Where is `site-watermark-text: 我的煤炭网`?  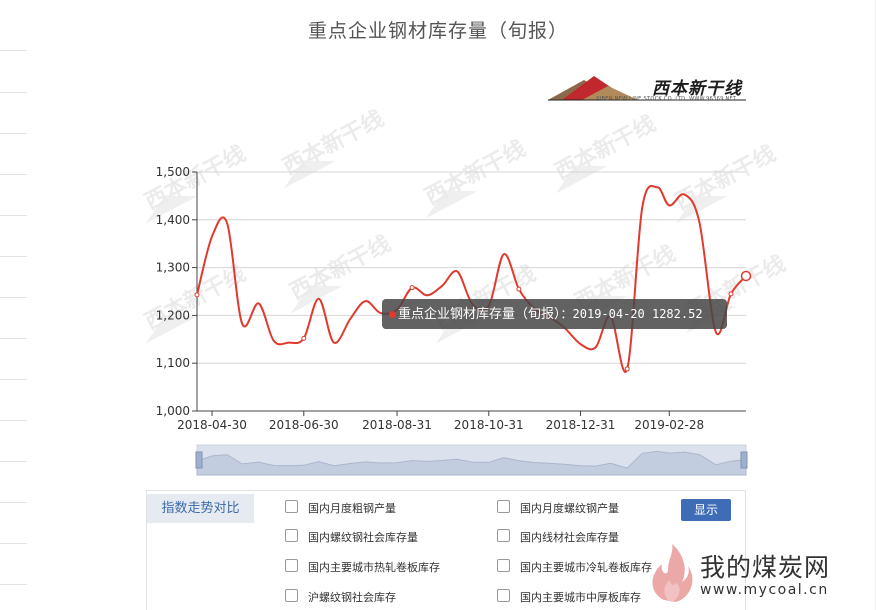 site-watermark-text: 我的煤炭网 is located at coordinates (765, 567).